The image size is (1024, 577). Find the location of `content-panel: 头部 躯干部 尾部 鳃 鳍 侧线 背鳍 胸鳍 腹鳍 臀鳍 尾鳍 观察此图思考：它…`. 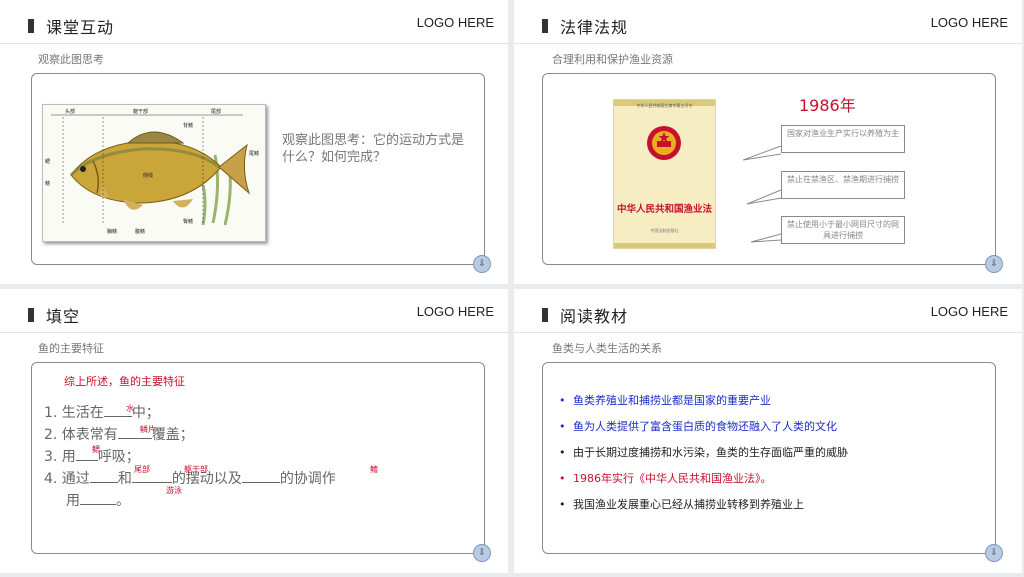

content-panel: 头部 躯干部 尾部 鳃 鳍 侧线 背鳍 胸鳍 腹鳍 臀鳍 尾鳍 观察此图思考：它… is located at coordinates (258, 169).